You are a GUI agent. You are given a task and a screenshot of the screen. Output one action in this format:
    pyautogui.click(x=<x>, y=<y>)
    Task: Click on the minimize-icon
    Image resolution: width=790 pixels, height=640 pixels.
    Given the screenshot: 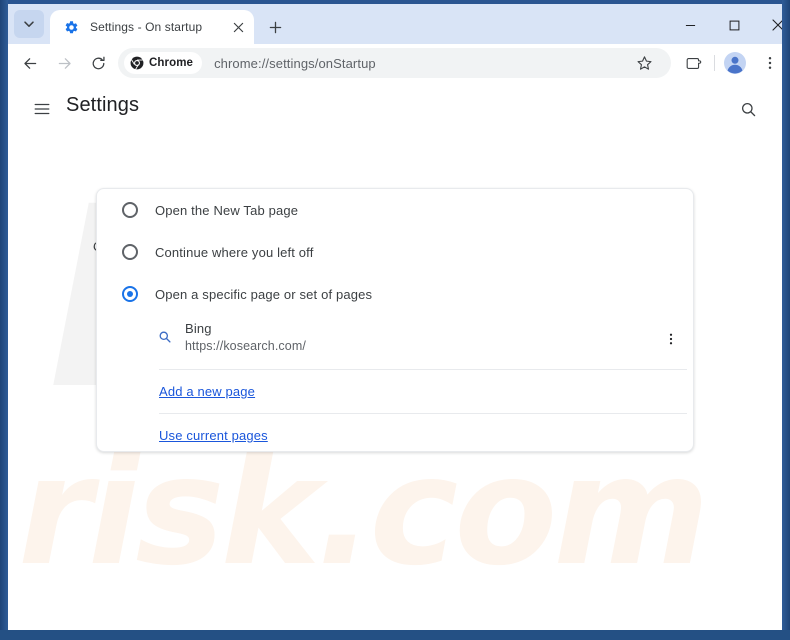 What is the action you would take?
    pyautogui.click(x=690, y=25)
    